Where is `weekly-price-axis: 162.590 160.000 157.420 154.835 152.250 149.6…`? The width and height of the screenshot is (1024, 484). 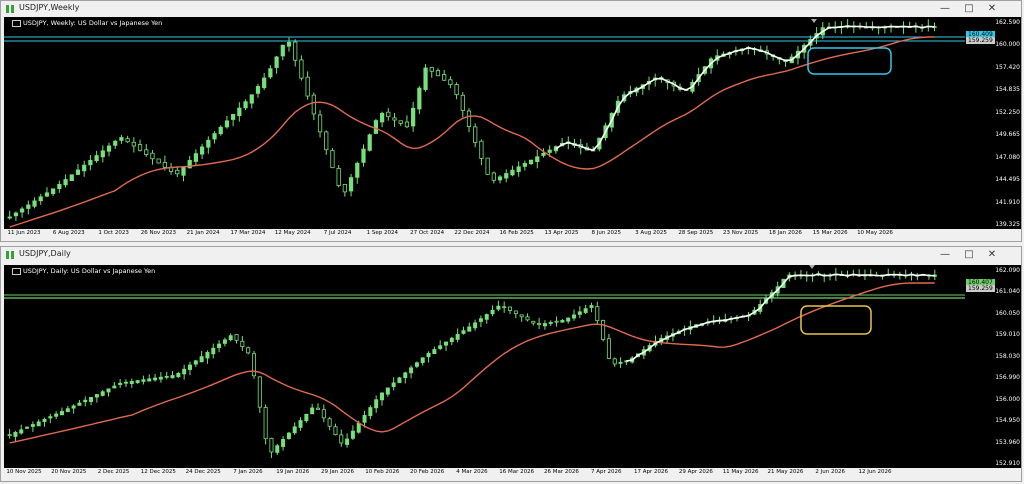
weekly-price-axis: 162.590 160.000 157.420 154.835 152.250 149.6… is located at coordinates (993, 123).